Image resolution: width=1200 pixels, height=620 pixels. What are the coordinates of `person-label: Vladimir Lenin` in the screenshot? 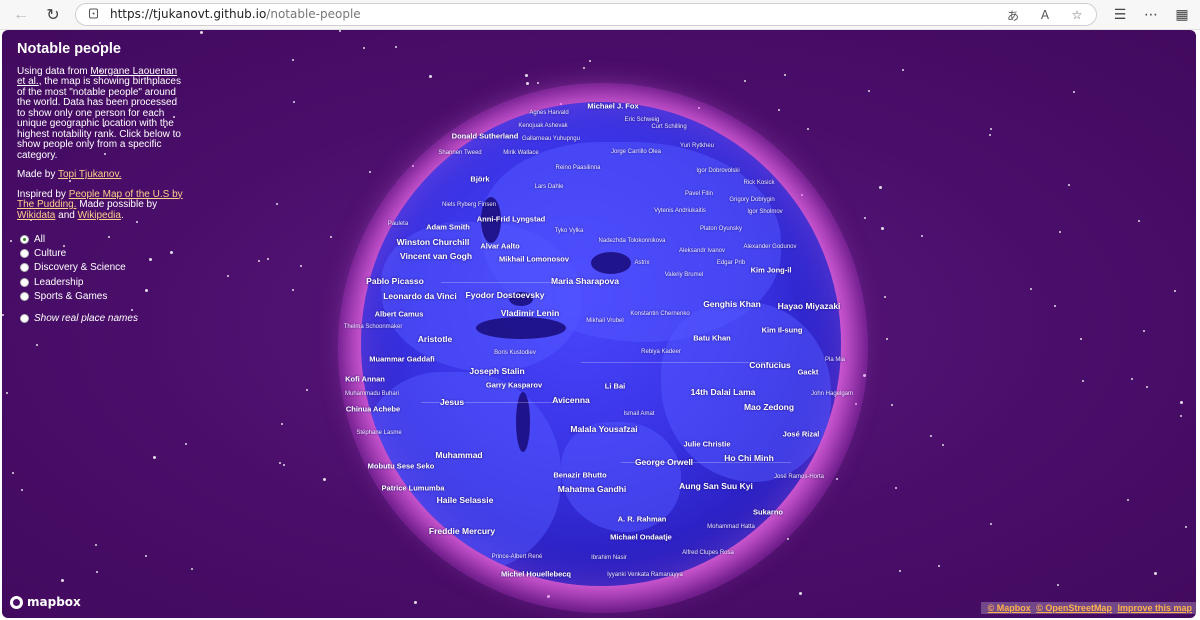 It's located at (530, 313).